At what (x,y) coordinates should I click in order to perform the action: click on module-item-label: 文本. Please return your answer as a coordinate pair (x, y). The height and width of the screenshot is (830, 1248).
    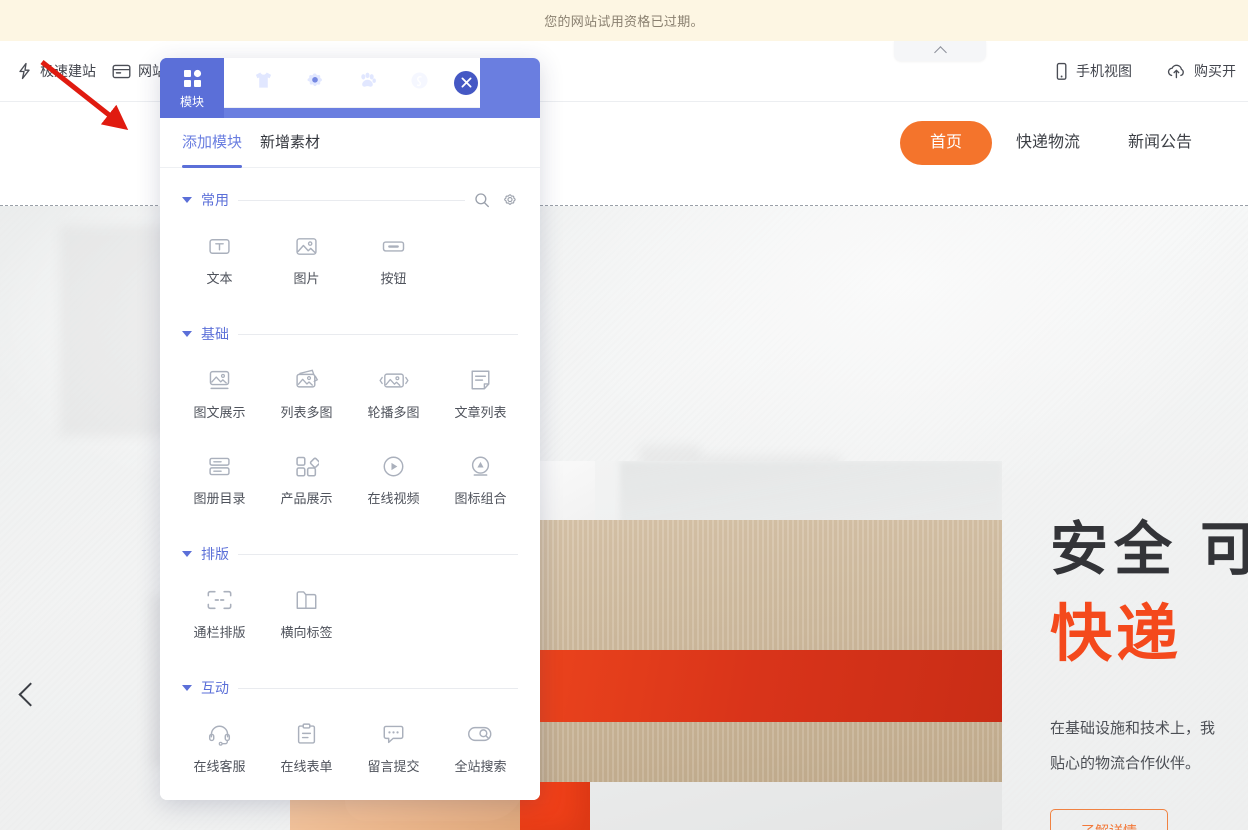
    Looking at the image, I should click on (219, 278).